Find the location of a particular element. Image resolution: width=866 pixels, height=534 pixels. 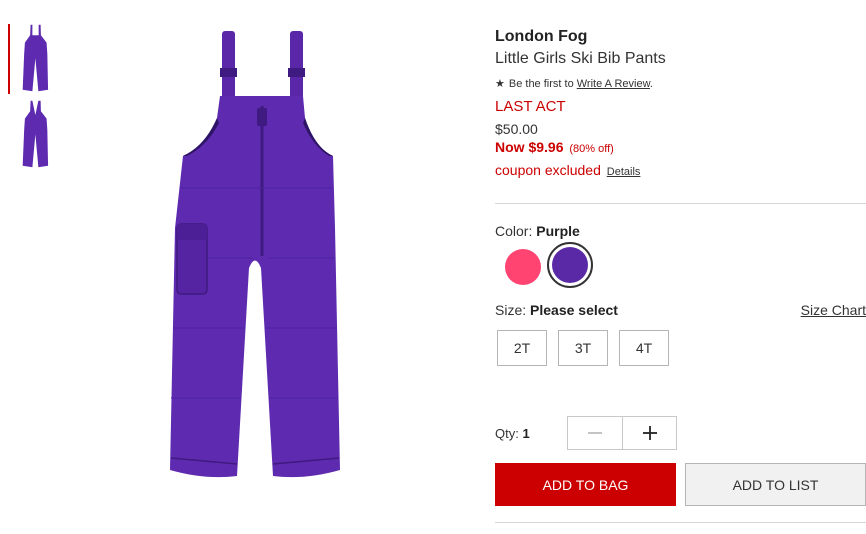

color-swatch-pink is located at coordinates (523, 267).